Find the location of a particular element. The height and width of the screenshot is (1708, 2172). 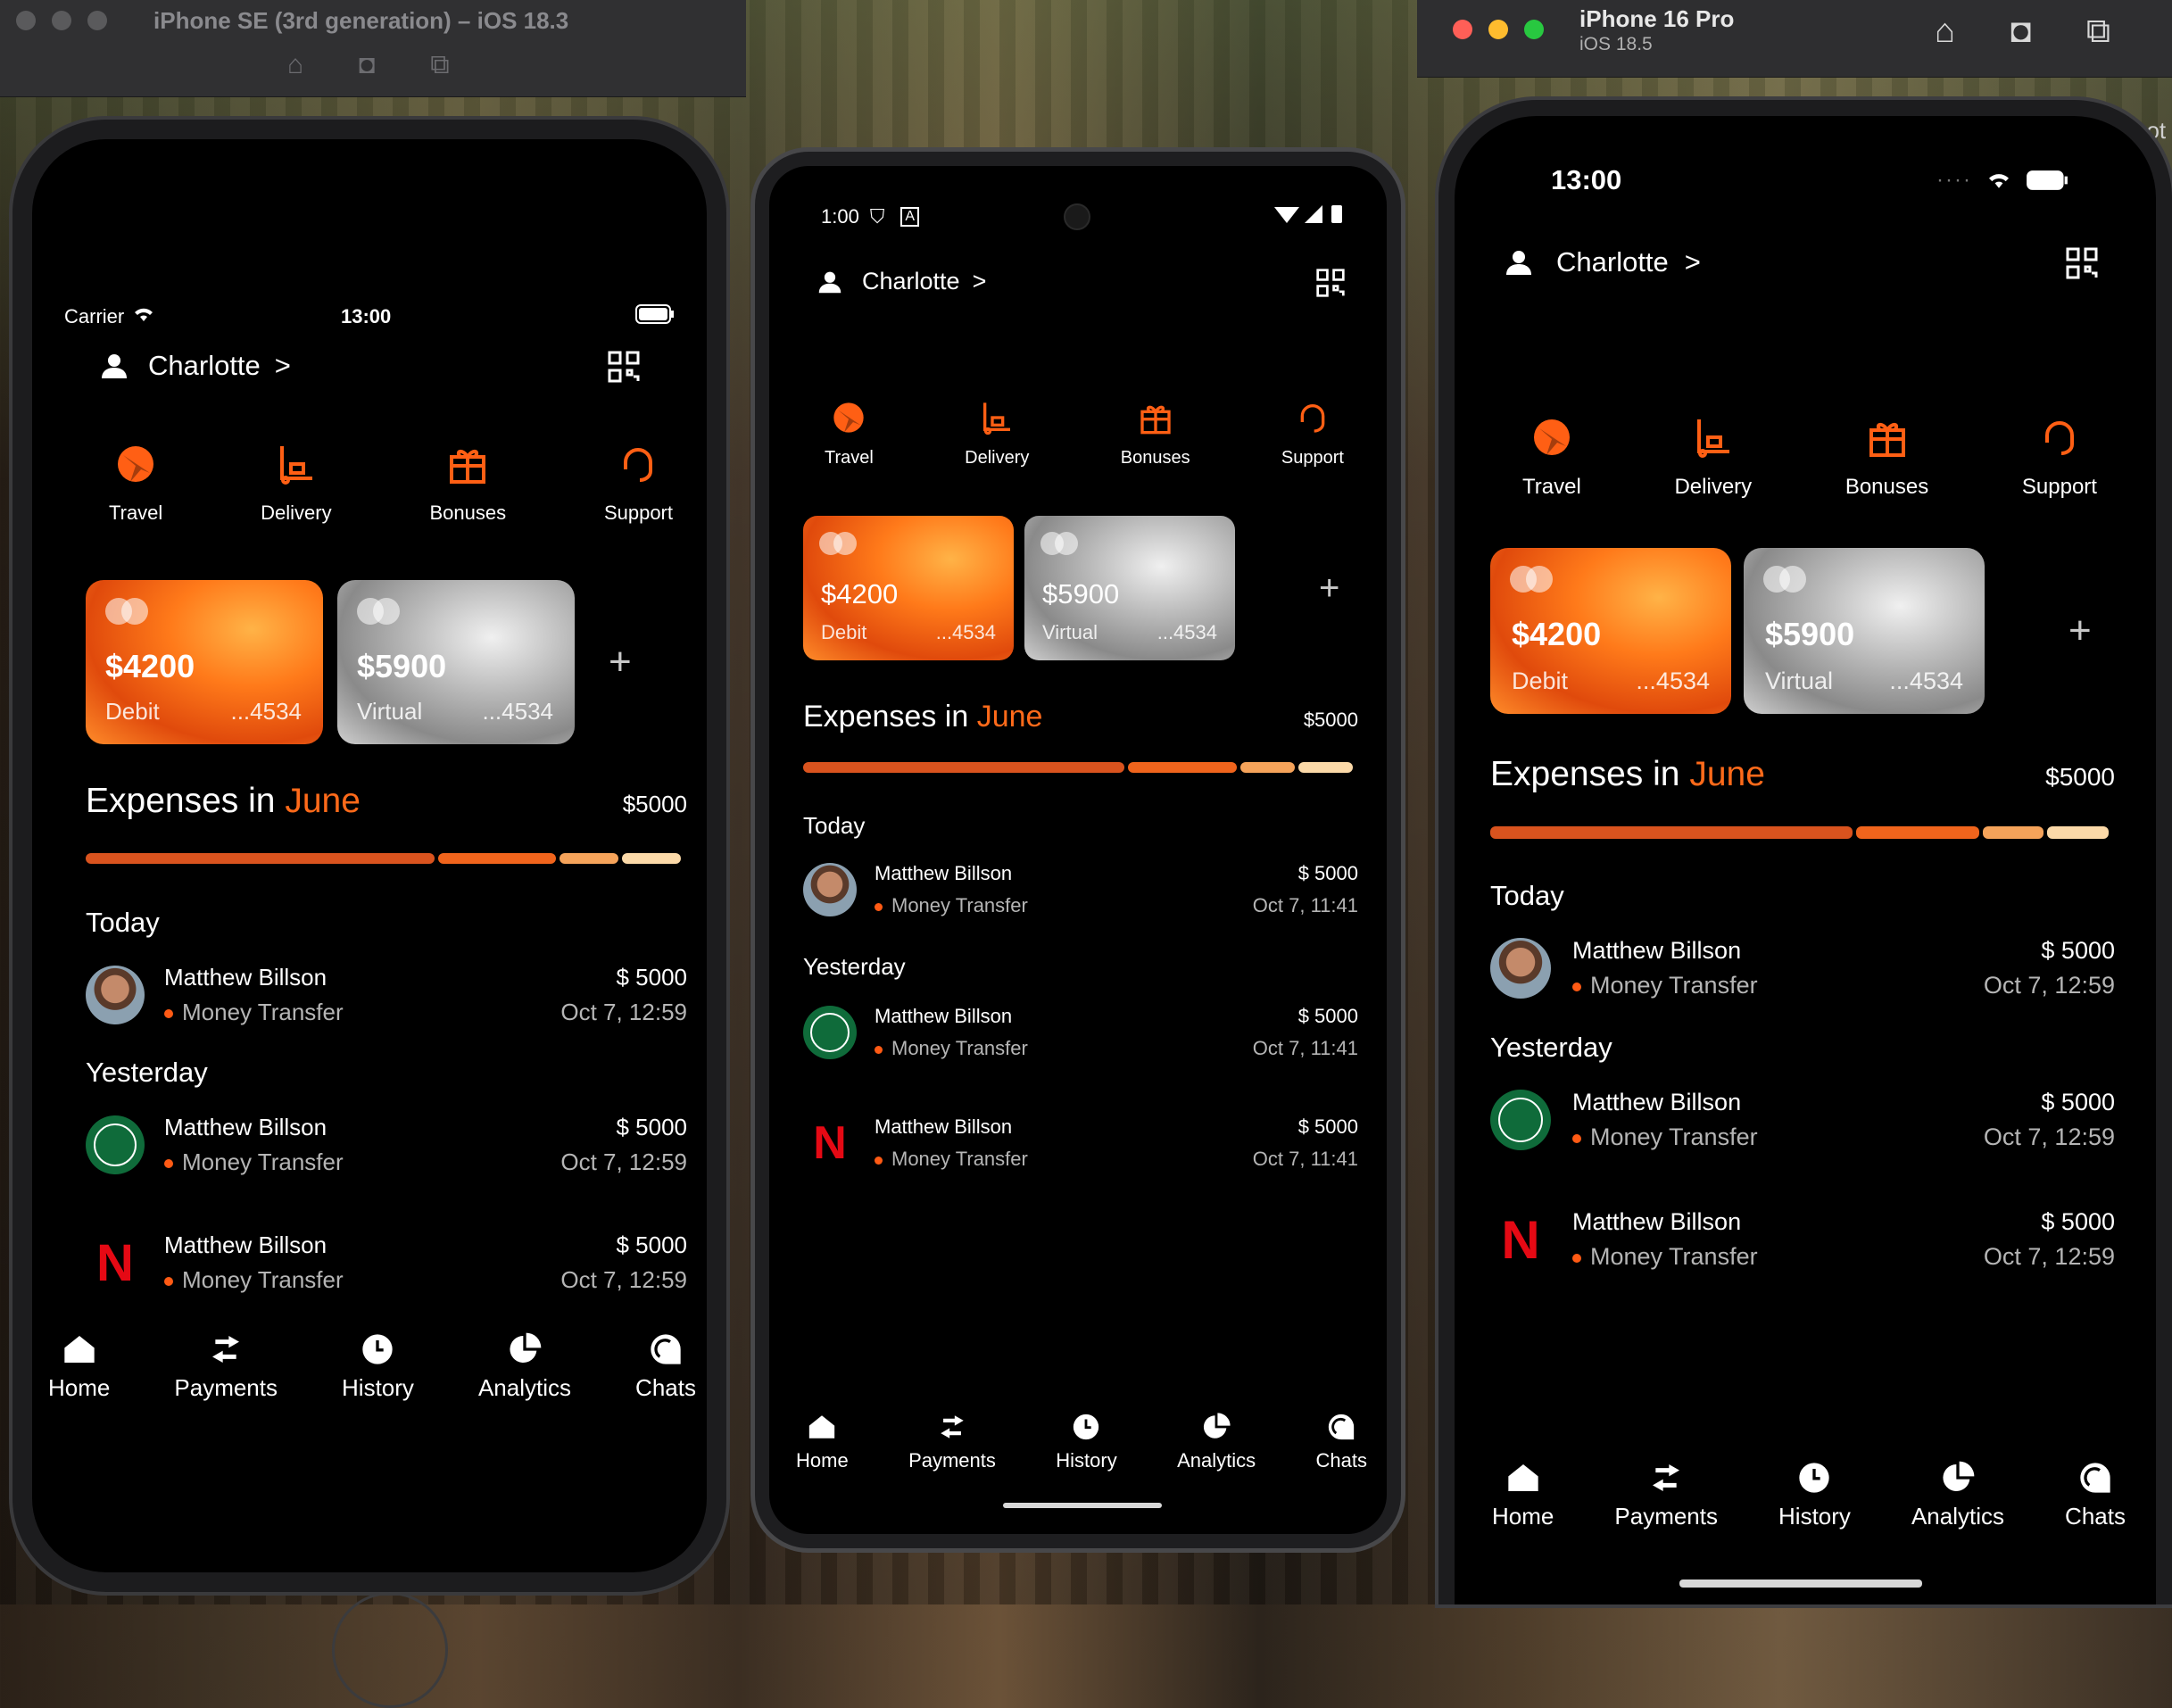

simulator-title: iPhone 16 Pro is located at coordinates (1657, 19).